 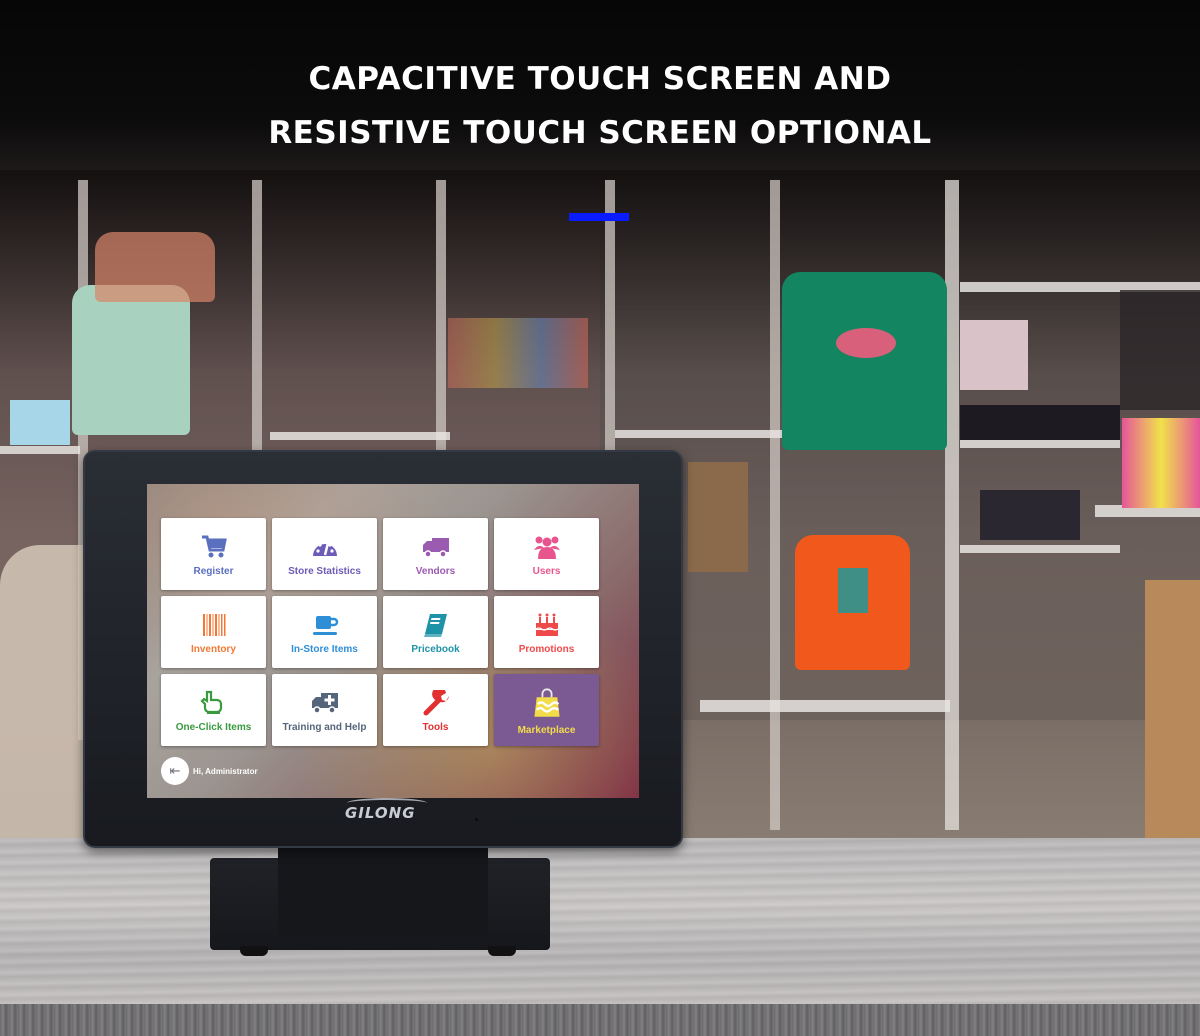 I want to click on tile-label: Vendors, so click(x=435, y=571).